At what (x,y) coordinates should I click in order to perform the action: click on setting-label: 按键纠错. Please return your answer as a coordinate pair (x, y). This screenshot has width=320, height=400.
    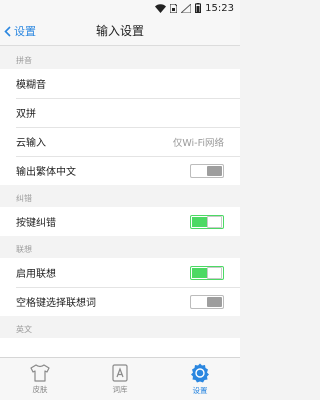
    Looking at the image, I should click on (36, 223).